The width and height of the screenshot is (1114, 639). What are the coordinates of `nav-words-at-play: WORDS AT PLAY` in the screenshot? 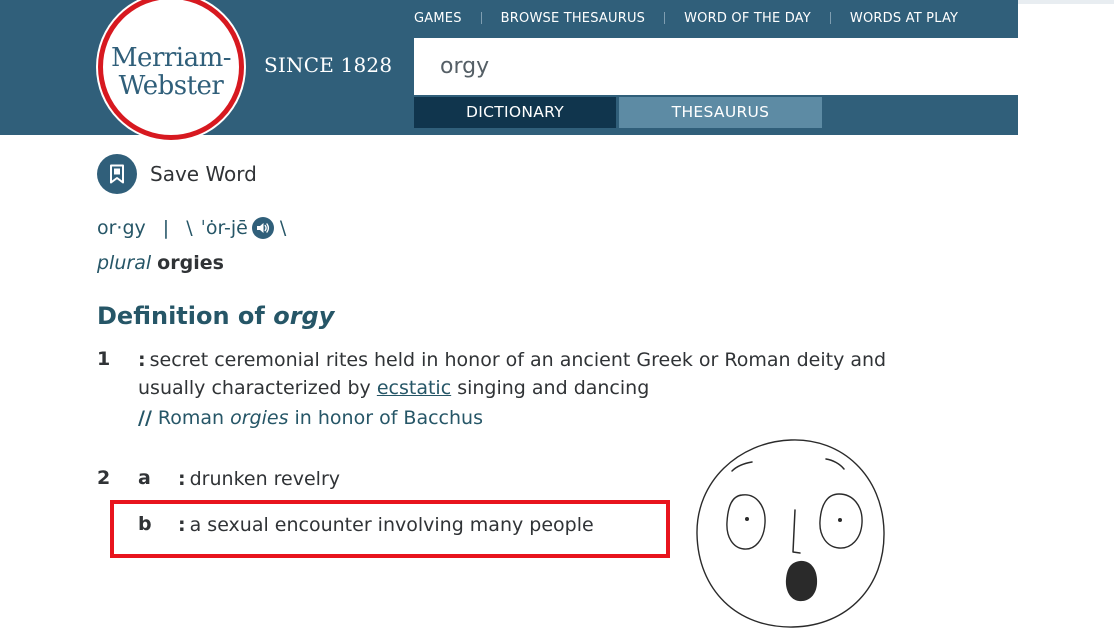 It's located at (904, 18).